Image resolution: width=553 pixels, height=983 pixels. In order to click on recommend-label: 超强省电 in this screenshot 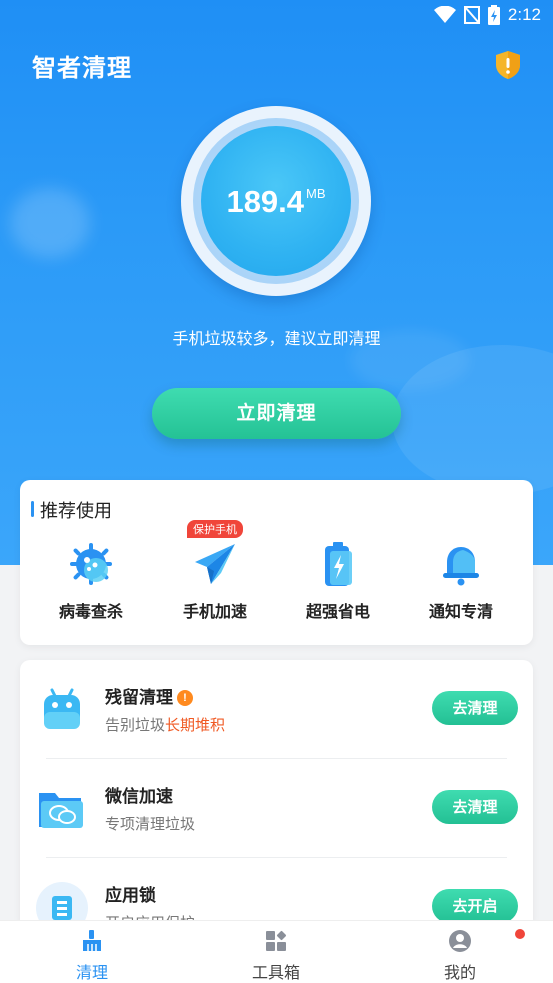, I will do `click(337, 611)`.